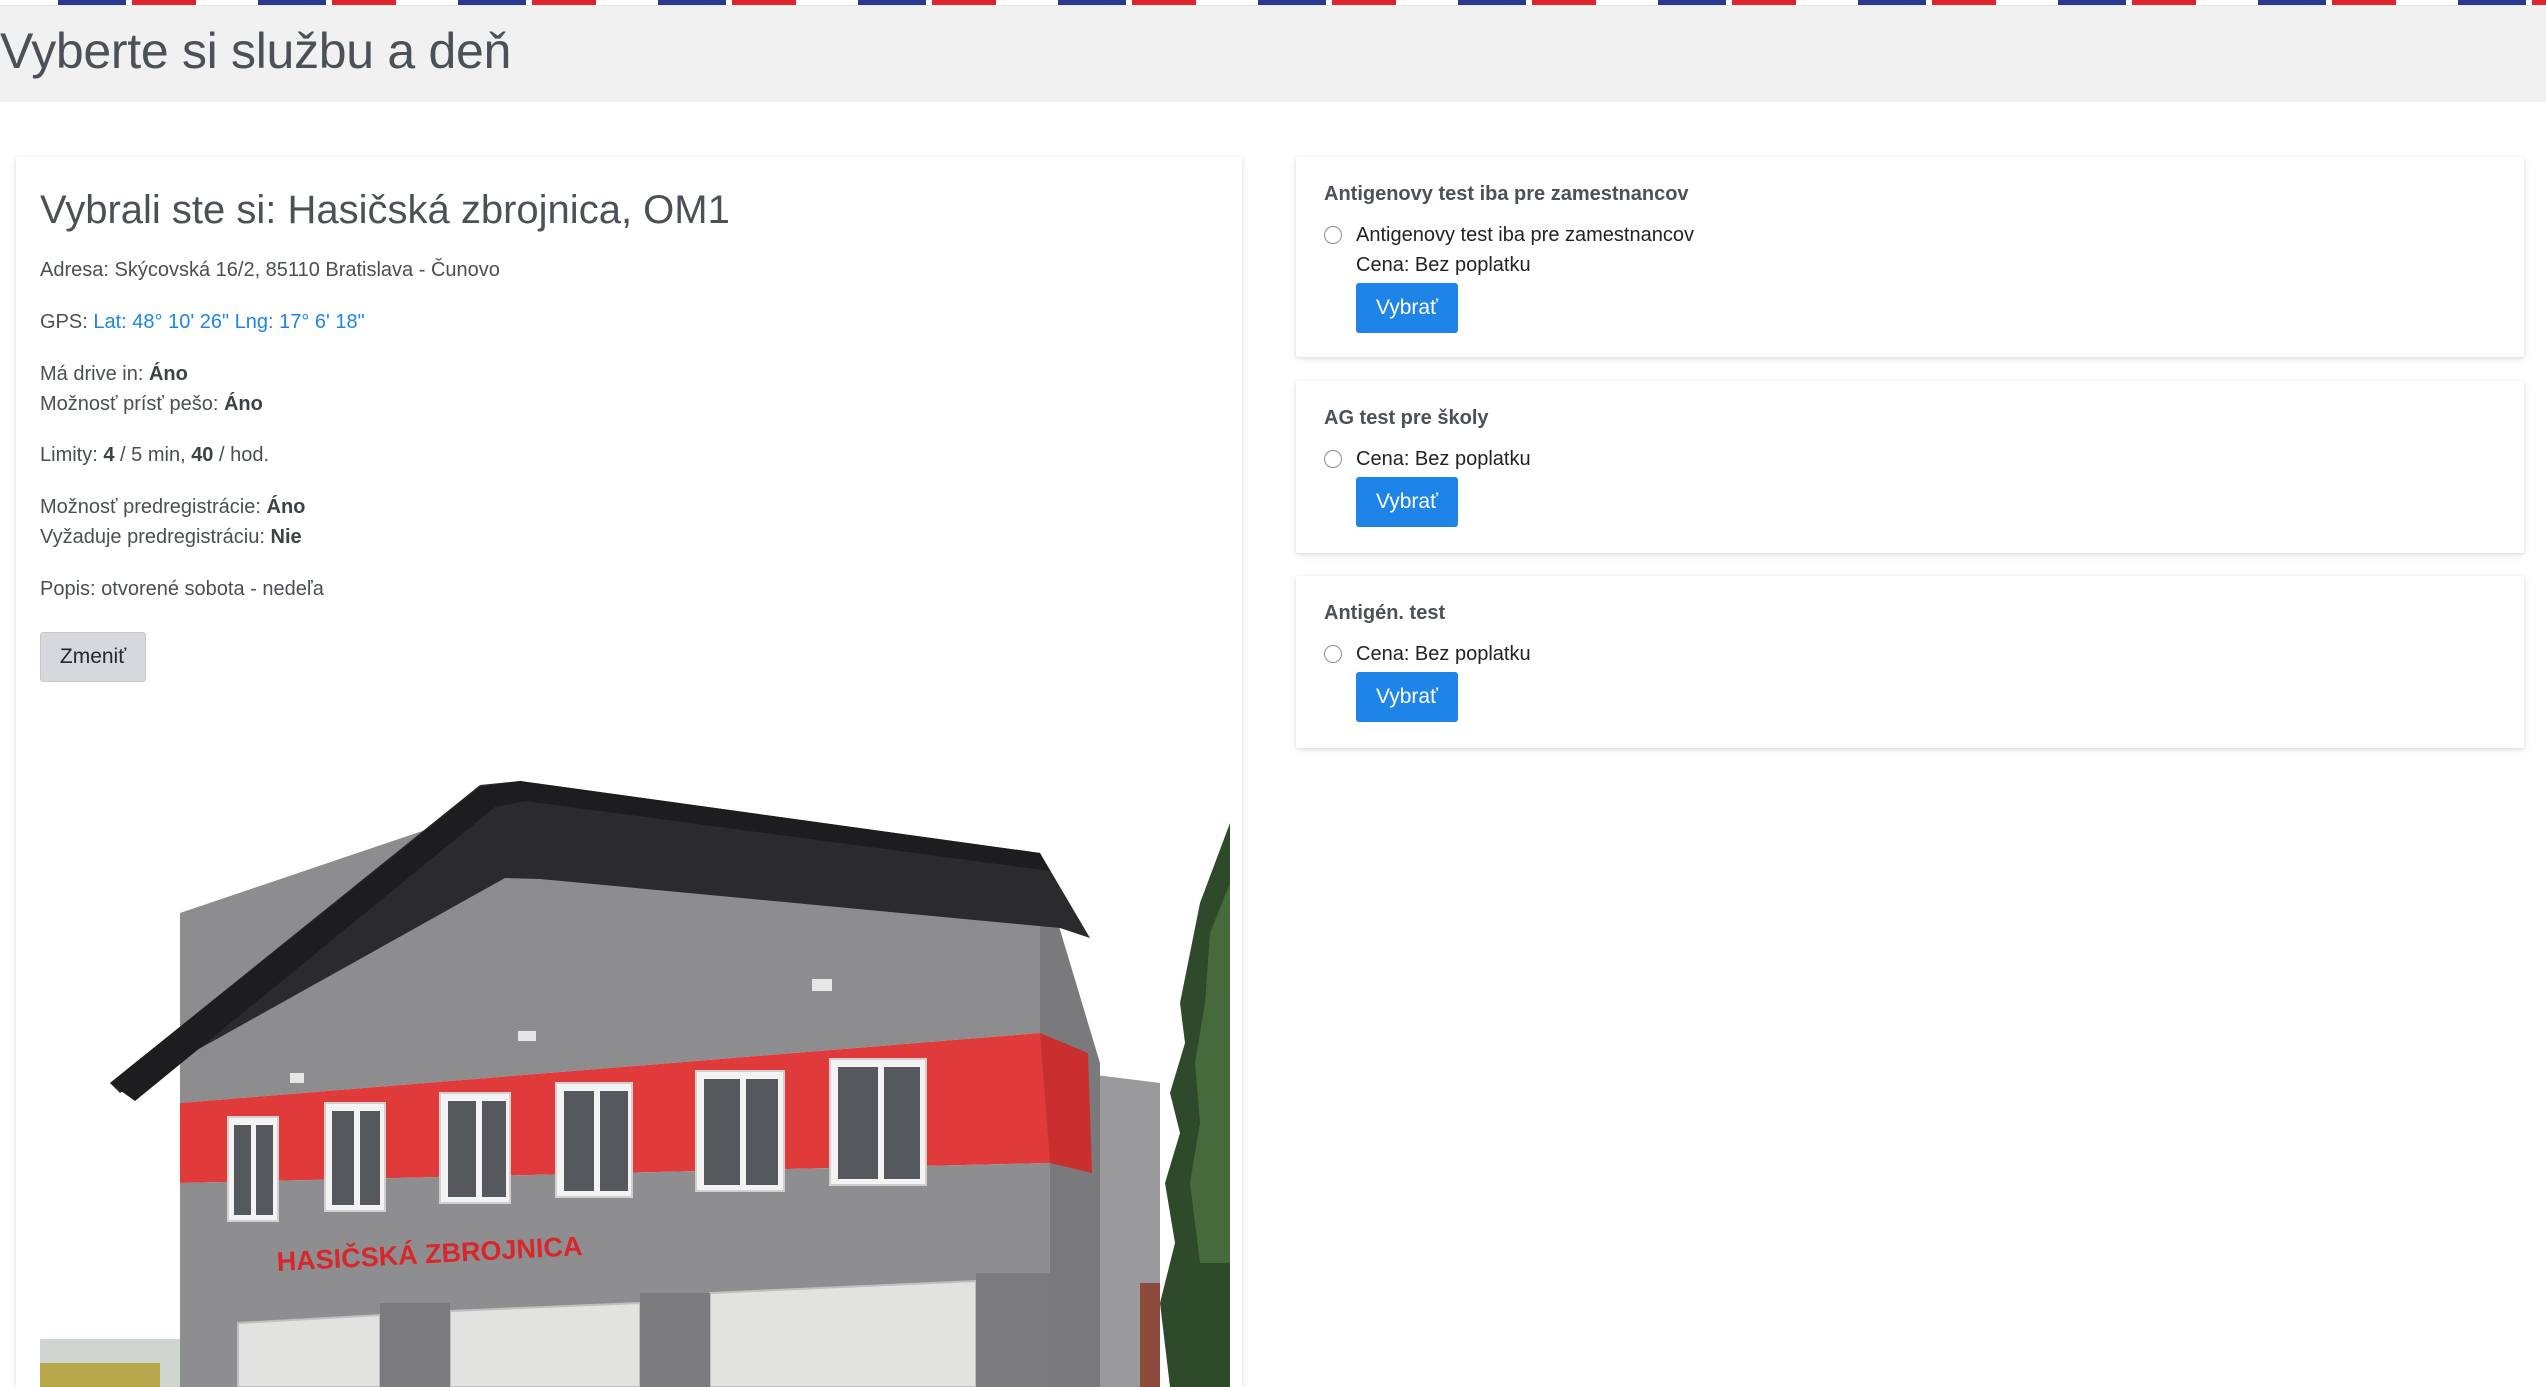 Image resolution: width=2546 pixels, height=1387 pixels. I want to click on prereg-required-value: Nie, so click(286, 537).